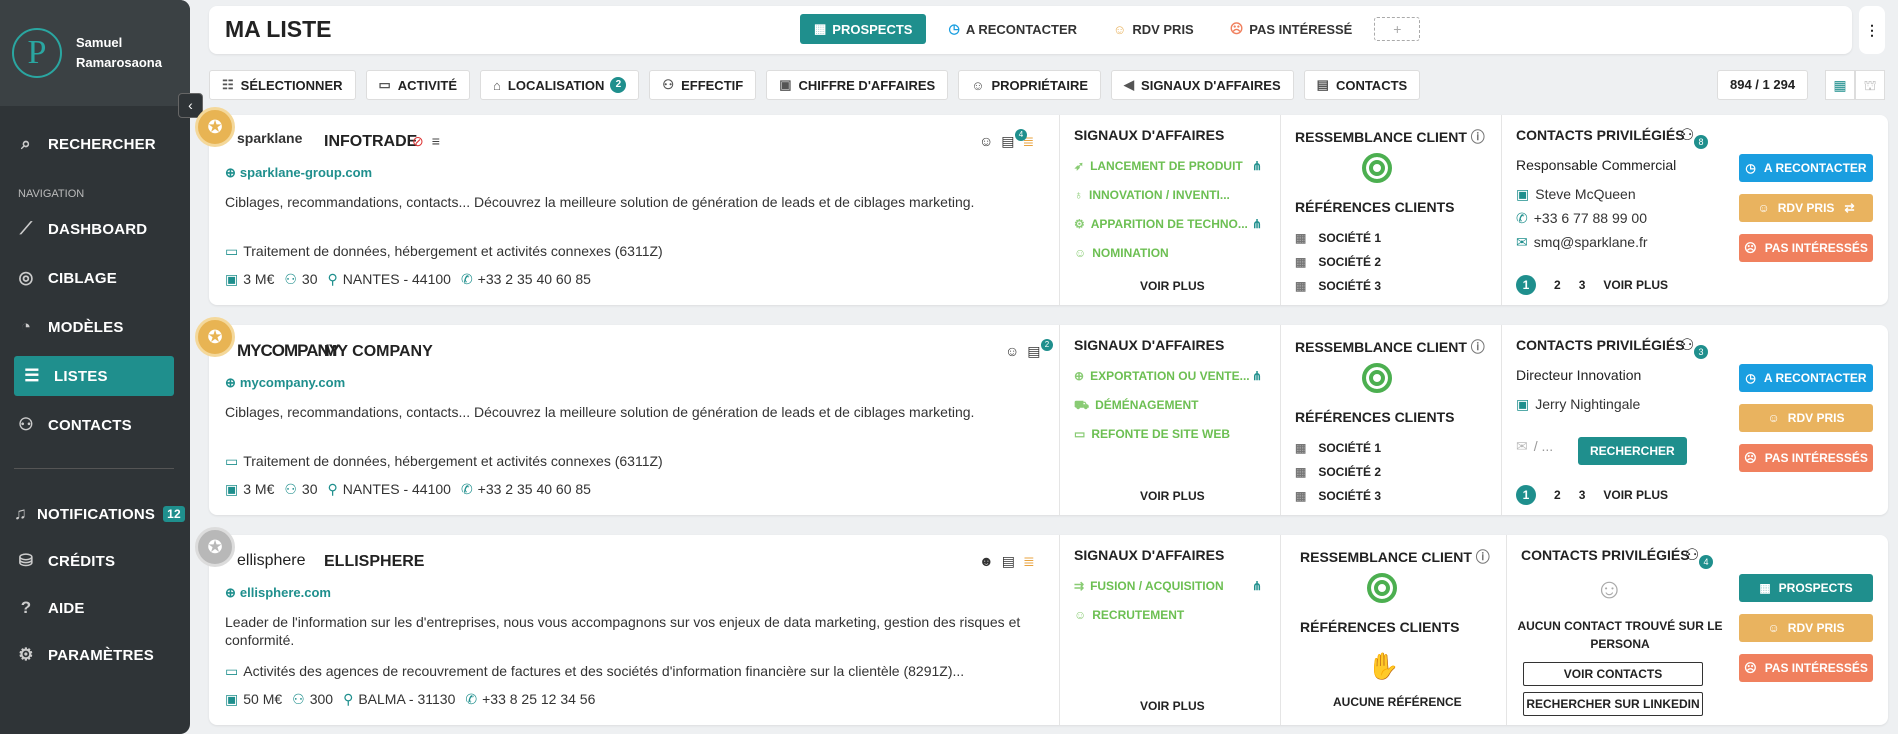 The height and width of the screenshot is (734, 1898). What do you see at coordinates (1806, 208) in the screenshot?
I see `rdv-pris-button: ☺ RDV PRIS ⇄` at bounding box center [1806, 208].